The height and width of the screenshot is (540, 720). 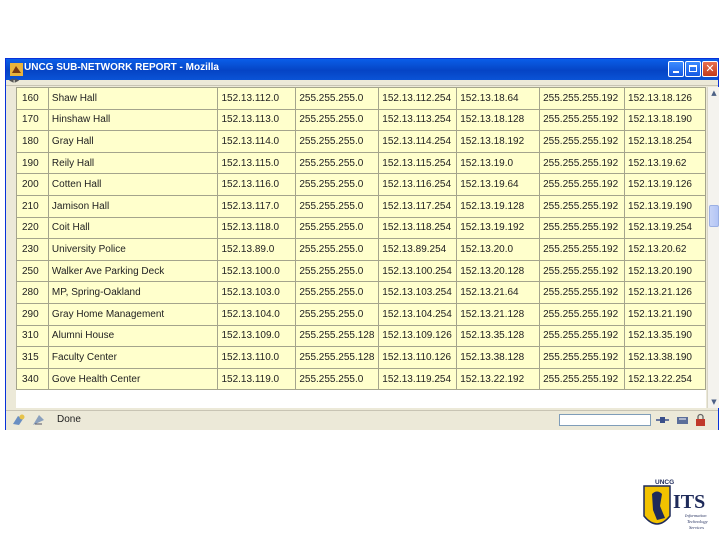 I want to click on cell-secondary-last-host: 152.13.18.254, so click(x=665, y=141).